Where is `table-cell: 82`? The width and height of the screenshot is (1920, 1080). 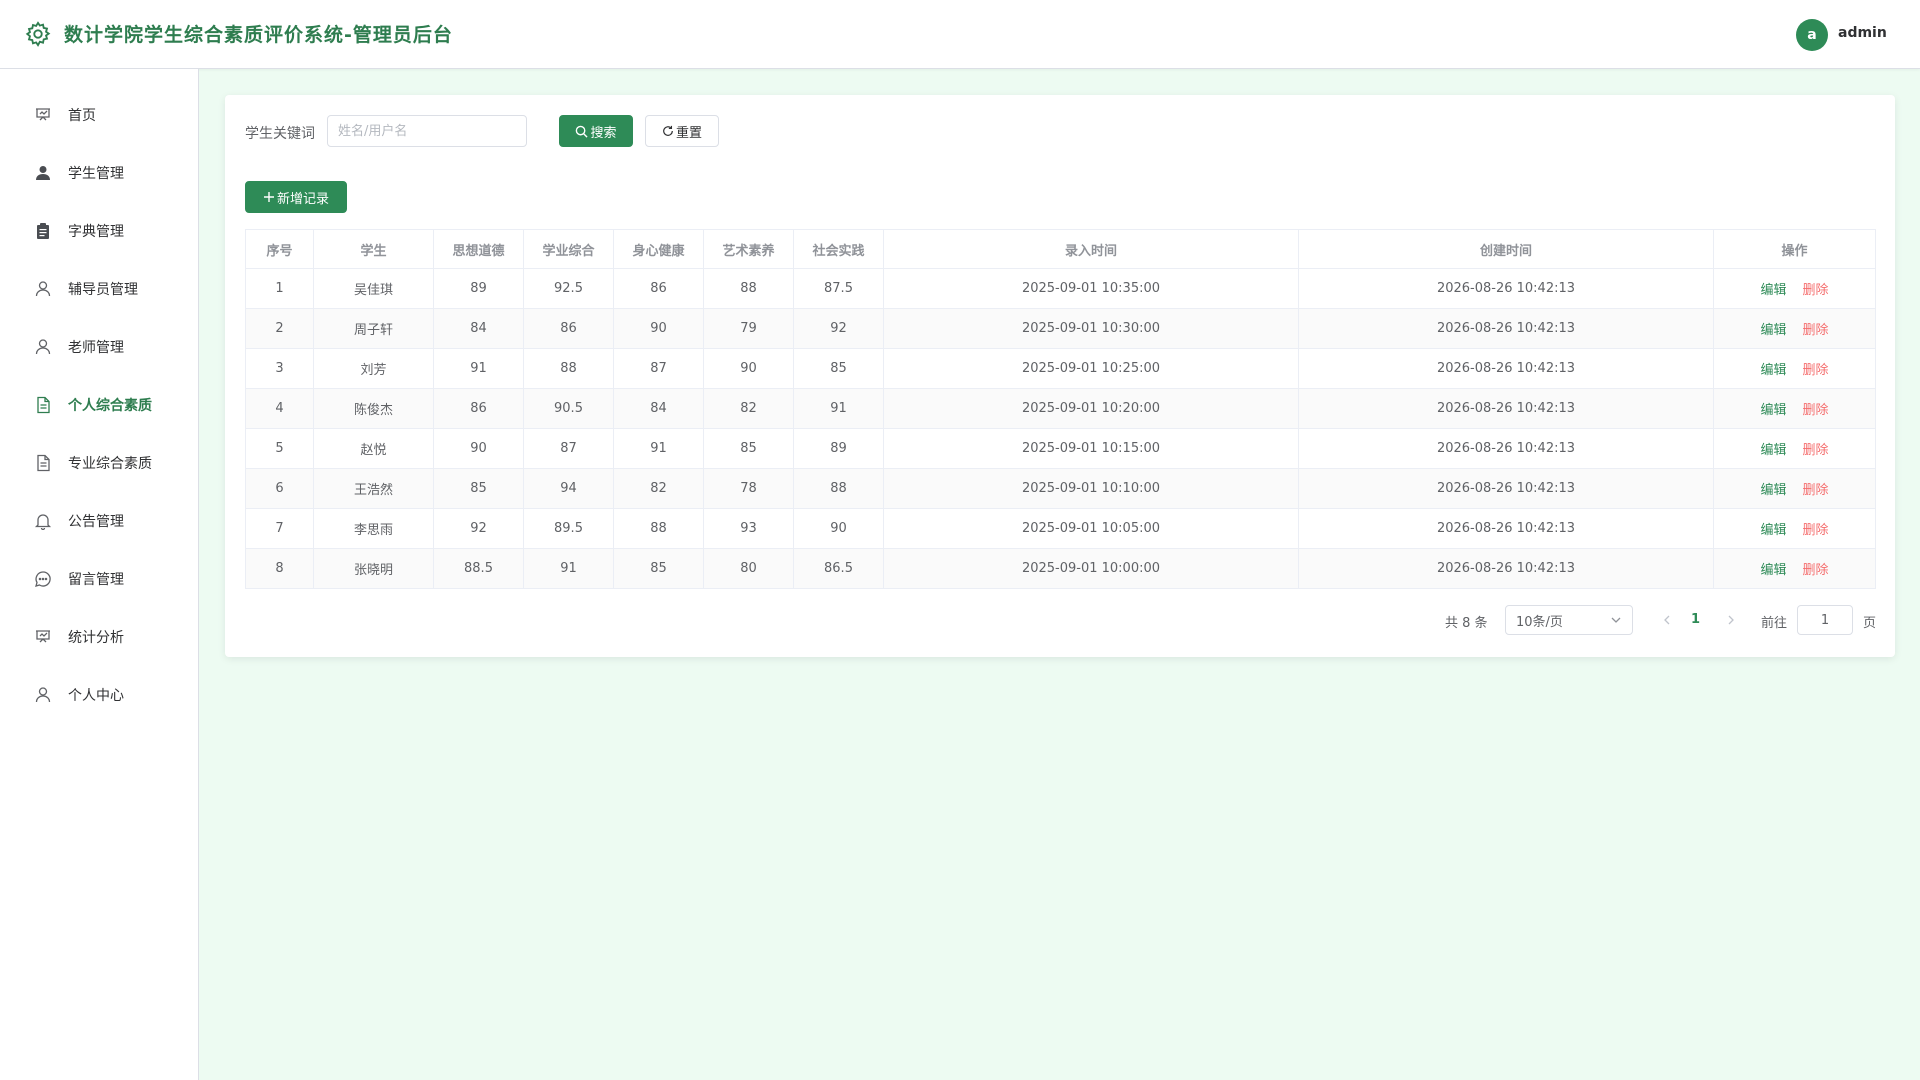 table-cell: 82 is located at coordinates (658, 488).